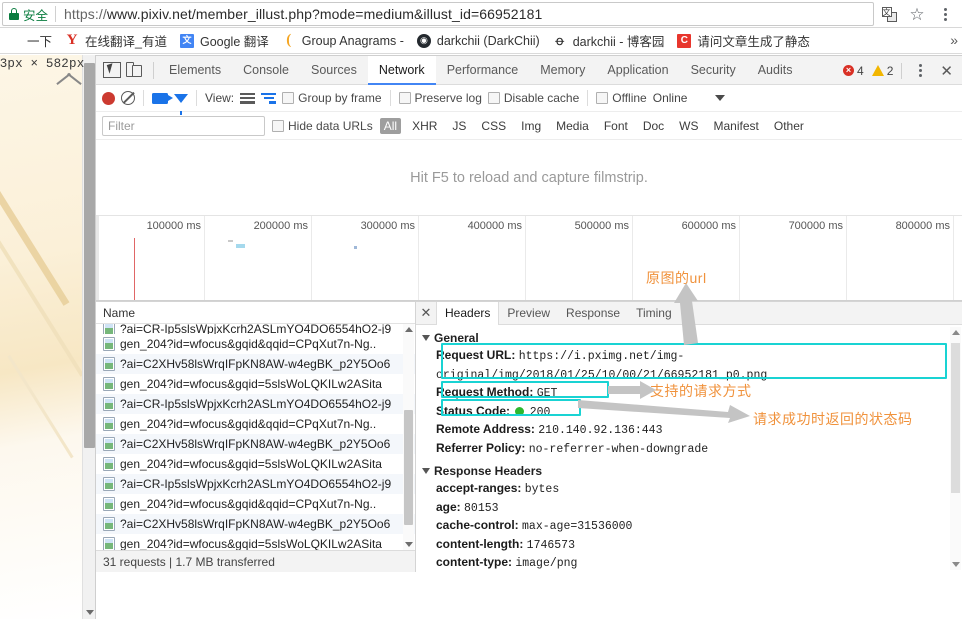  I want to click on error-count-badge: × 4, so click(853, 71).